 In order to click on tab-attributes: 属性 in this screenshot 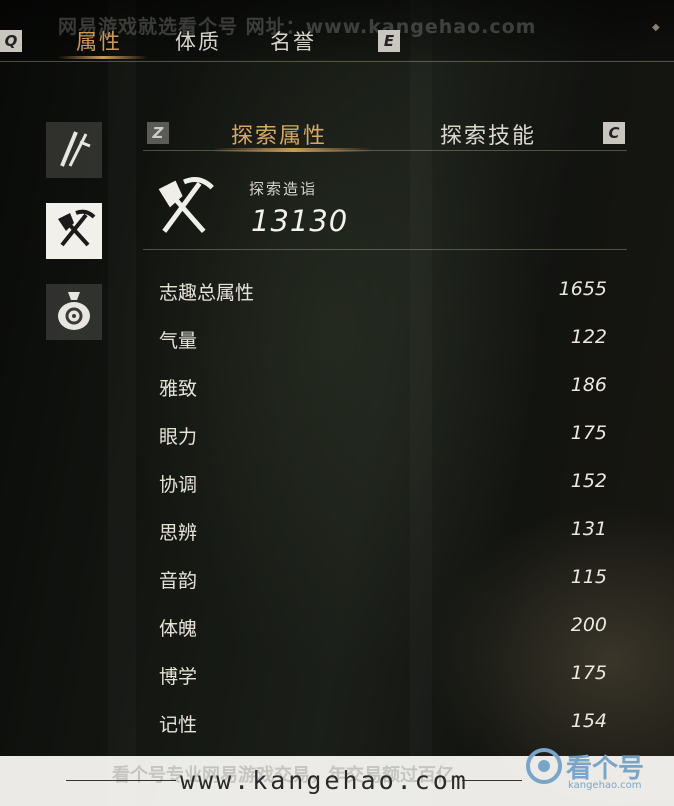, I will do `click(99, 41)`.